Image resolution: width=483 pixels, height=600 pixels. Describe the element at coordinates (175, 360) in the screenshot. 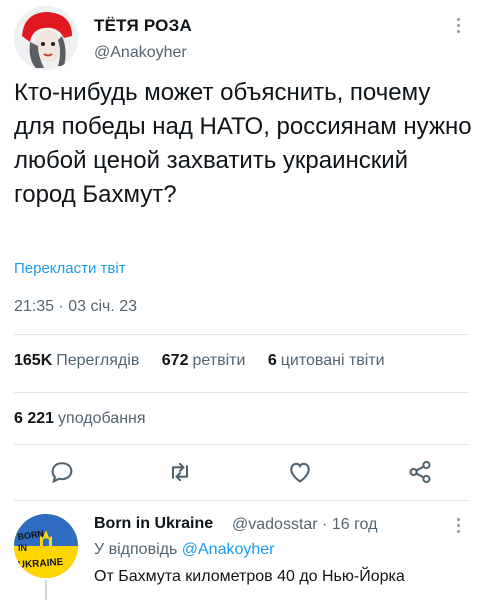

I see `retweets-count: 672` at that location.